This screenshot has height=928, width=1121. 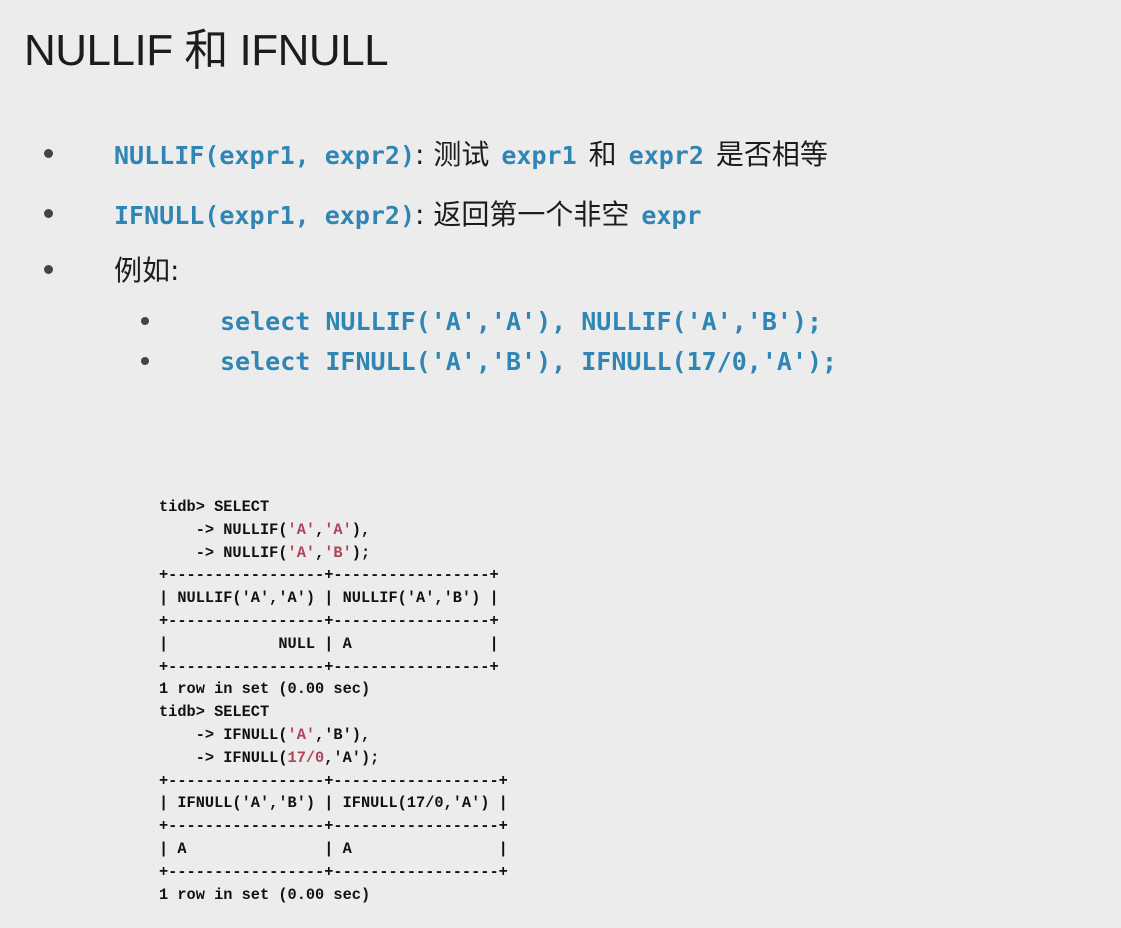 What do you see at coordinates (338, 552) in the screenshot?
I see `sql-literal: 'B'` at bounding box center [338, 552].